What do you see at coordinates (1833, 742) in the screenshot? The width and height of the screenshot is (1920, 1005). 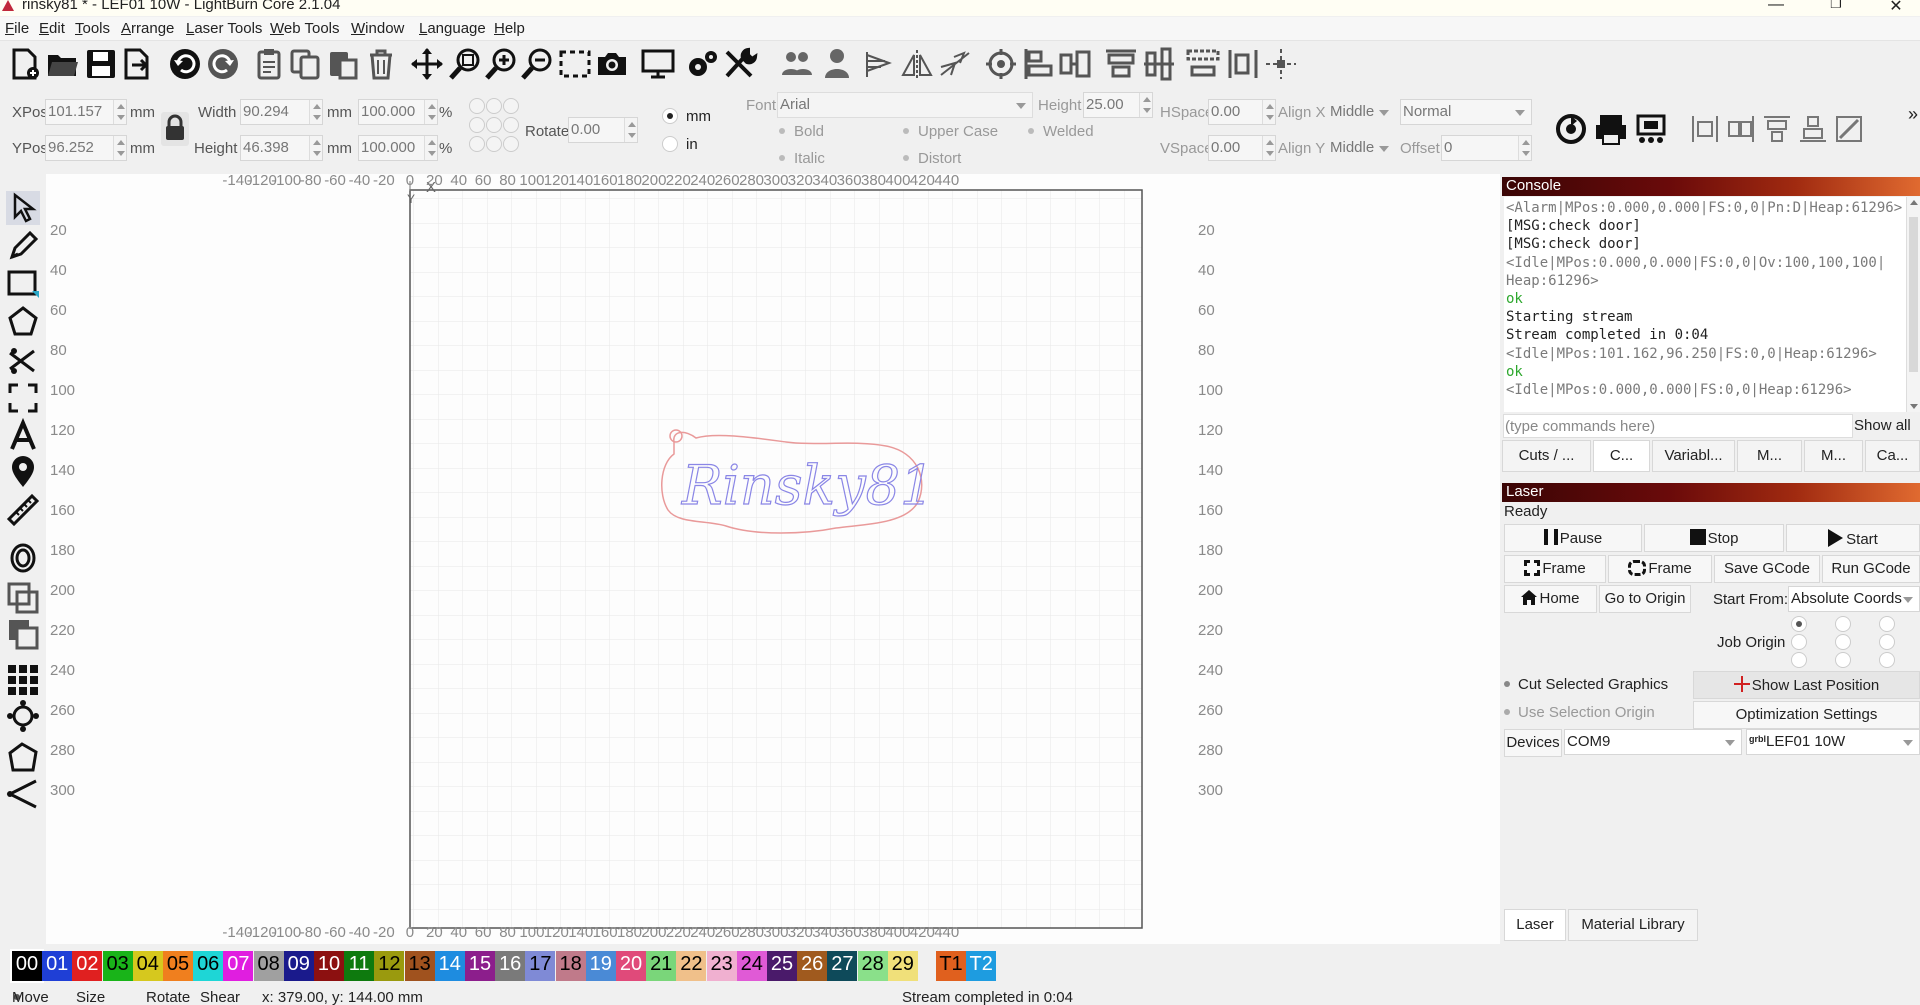 I see `device-select: grblLEF01 10W` at bounding box center [1833, 742].